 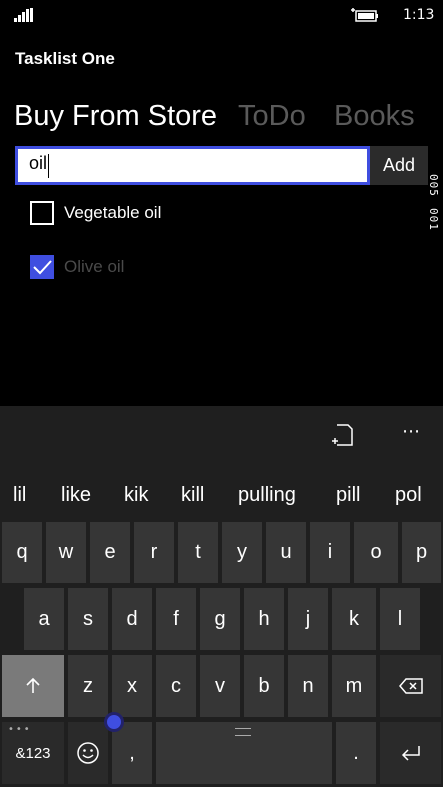 What do you see at coordinates (154, 552) in the screenshot?
I see `key-r: r` at bounding box center [154, 552].